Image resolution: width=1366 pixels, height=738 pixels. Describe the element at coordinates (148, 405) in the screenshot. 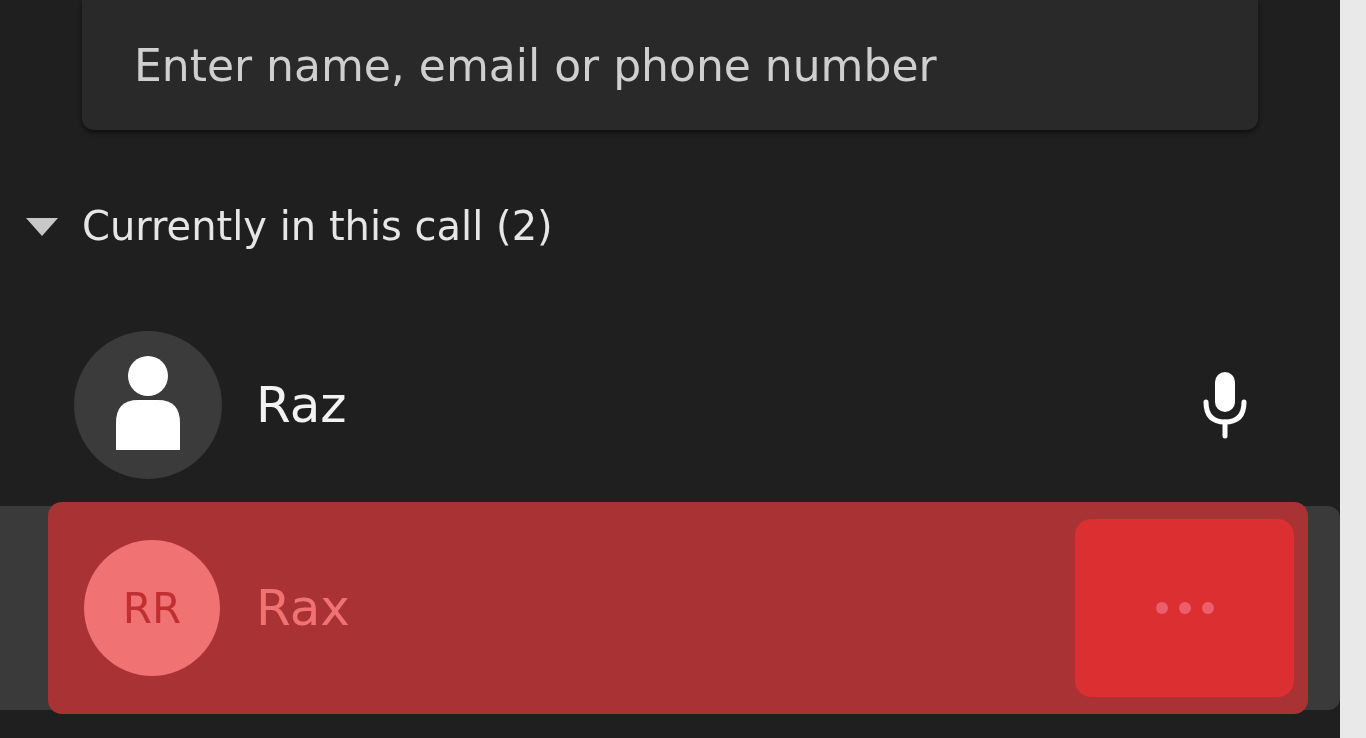

I see `avatar-icon` at that location.